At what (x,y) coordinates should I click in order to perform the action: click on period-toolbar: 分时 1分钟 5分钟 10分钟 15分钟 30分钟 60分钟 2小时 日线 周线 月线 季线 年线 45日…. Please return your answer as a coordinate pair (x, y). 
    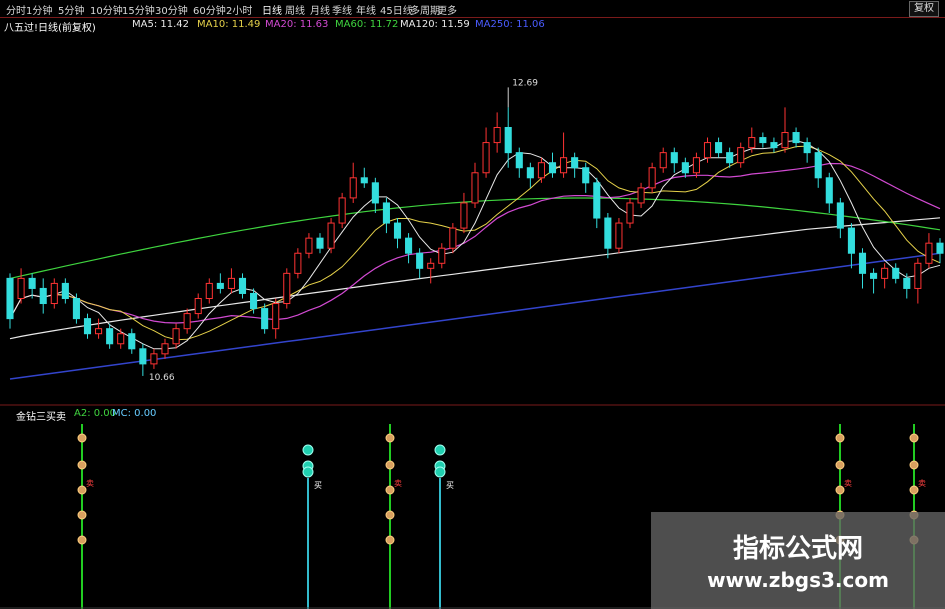
    Looking at the image, I should click on (472, 9).